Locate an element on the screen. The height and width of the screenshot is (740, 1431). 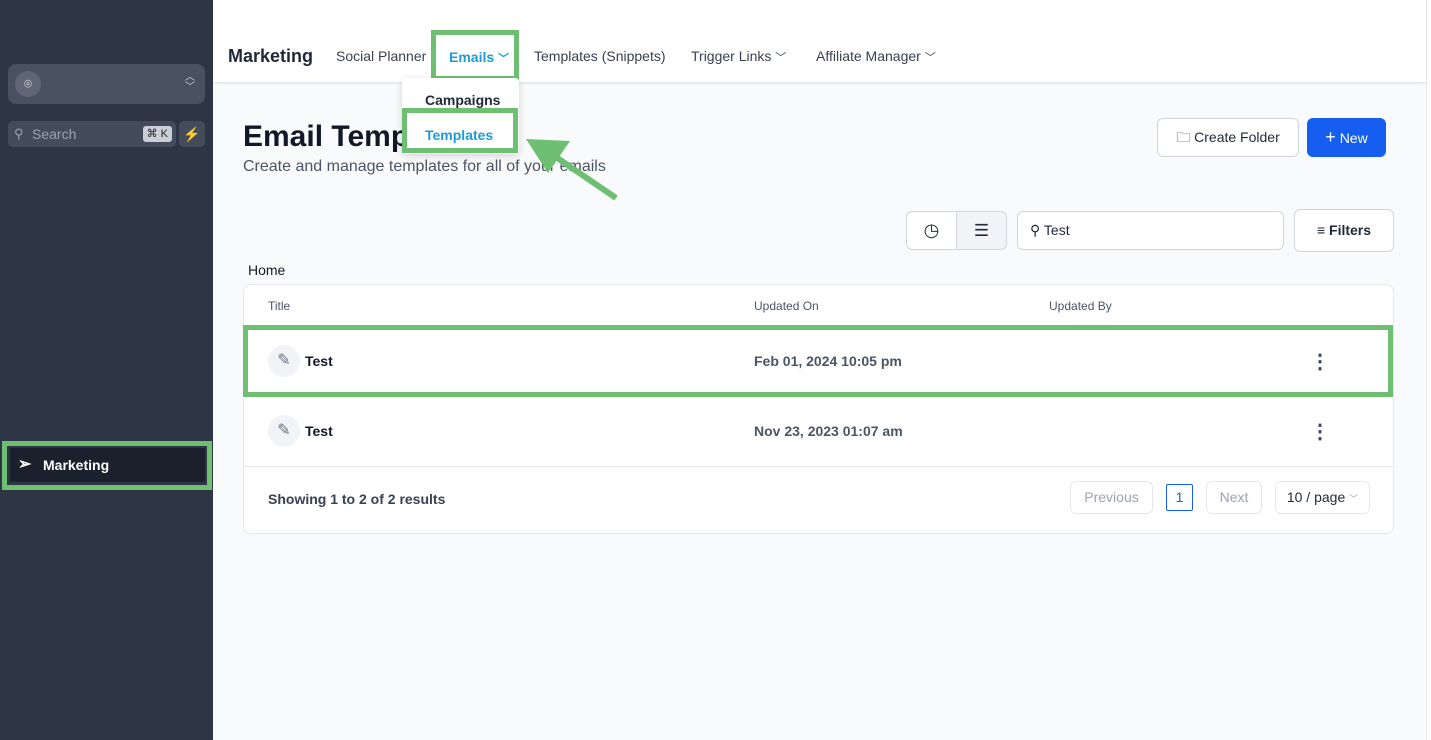
bolt-icon: ⚡ is located at coordinates (192, 134).